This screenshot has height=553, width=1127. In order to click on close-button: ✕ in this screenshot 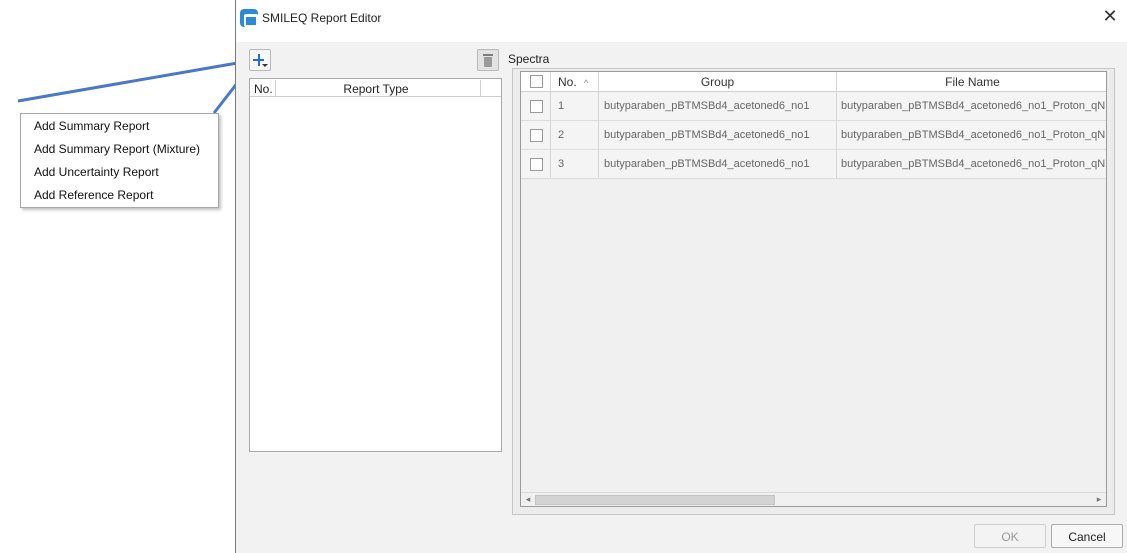, I will do `click(1110, 18)`.